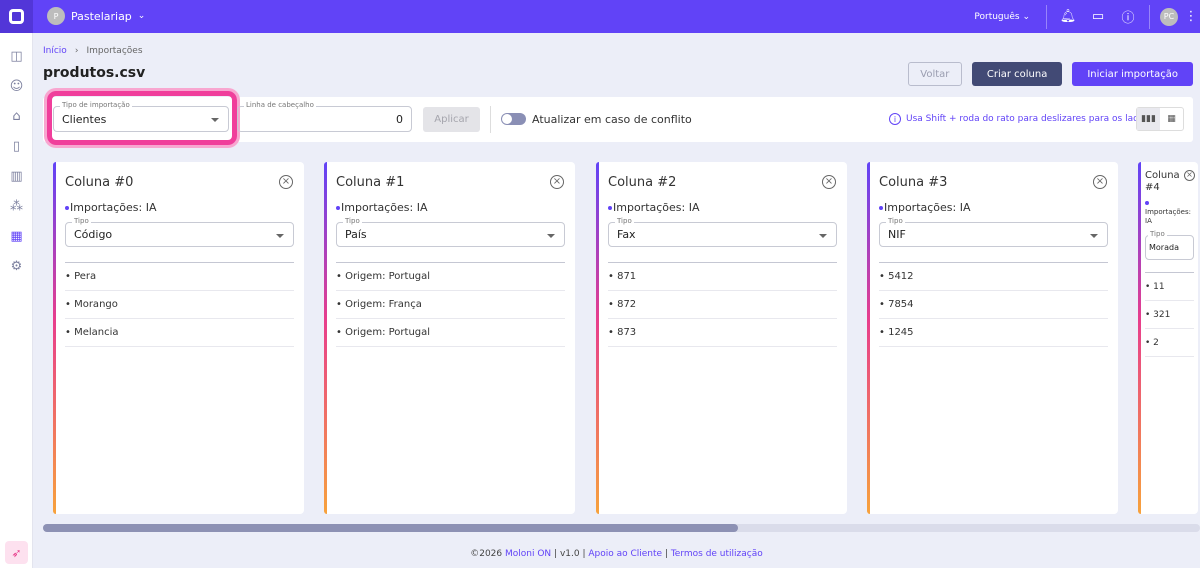 The width and height of the screenshot is (1200, 568). What do you see at coordinates (179, 277) in the screenshot?
I see `list-item: • Pera` at bounding box center [179, 277].